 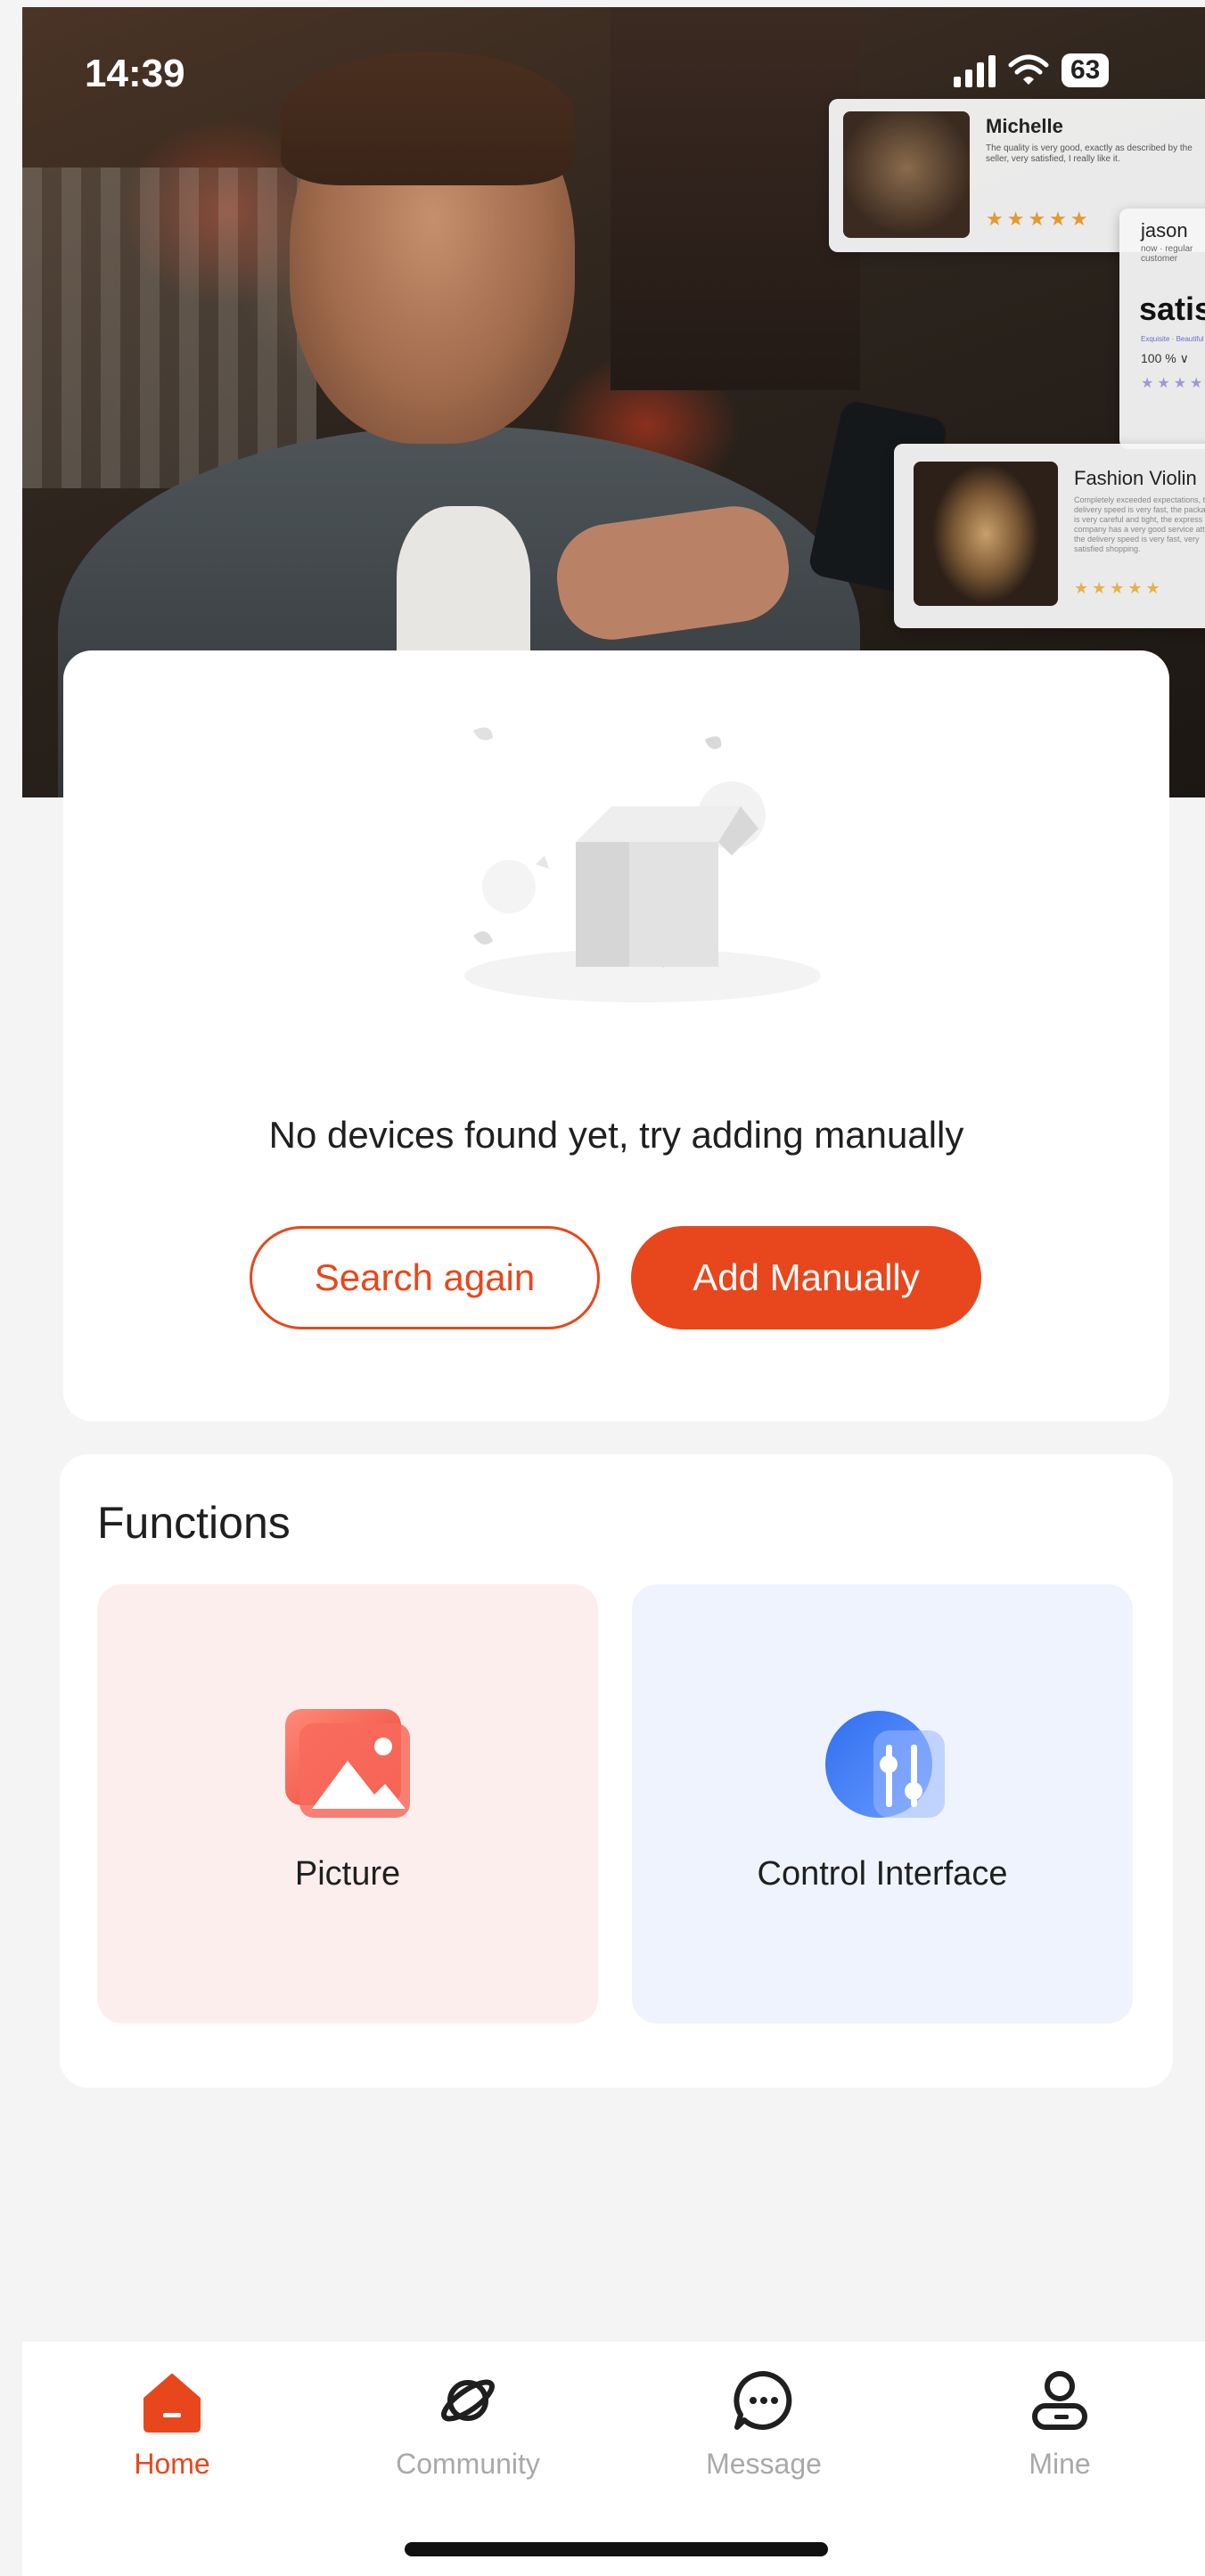 I want to click on status-icons: 63, so click(x=1032, y=70).